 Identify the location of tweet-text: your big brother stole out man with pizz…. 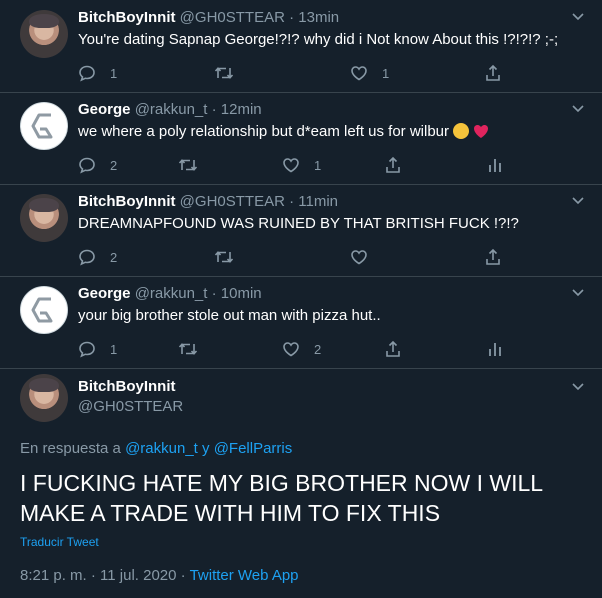
(229, 315).